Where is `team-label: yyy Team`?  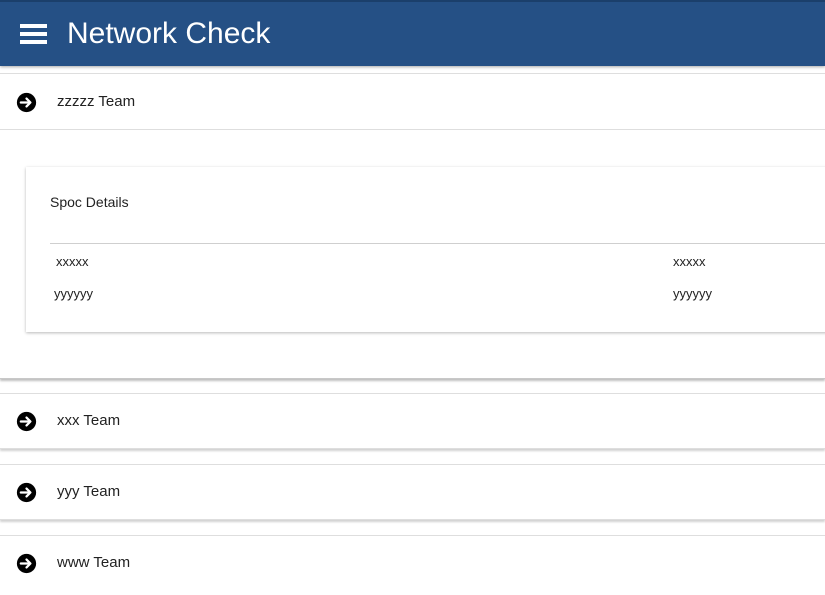 team-label: yyy Team is located at coordinates (89, 491).